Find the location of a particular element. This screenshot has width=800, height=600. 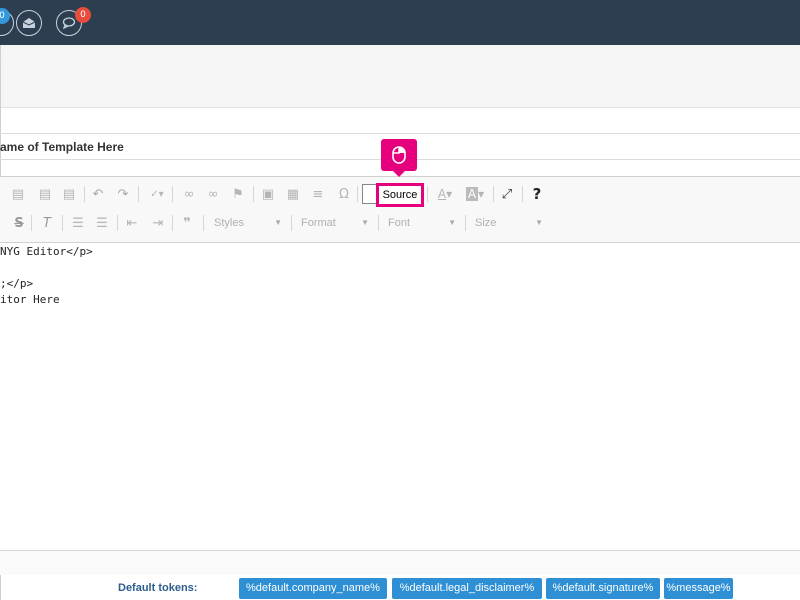

paste-word-icon: ▤ is located at coordinates (69, 194).